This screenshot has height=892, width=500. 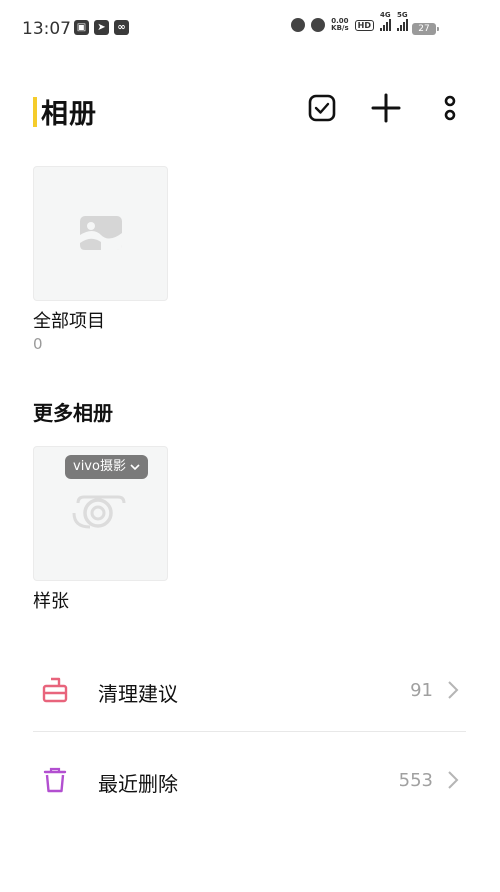 I want to click on send-notification-icon: ➤, so click(x=101, y=27).